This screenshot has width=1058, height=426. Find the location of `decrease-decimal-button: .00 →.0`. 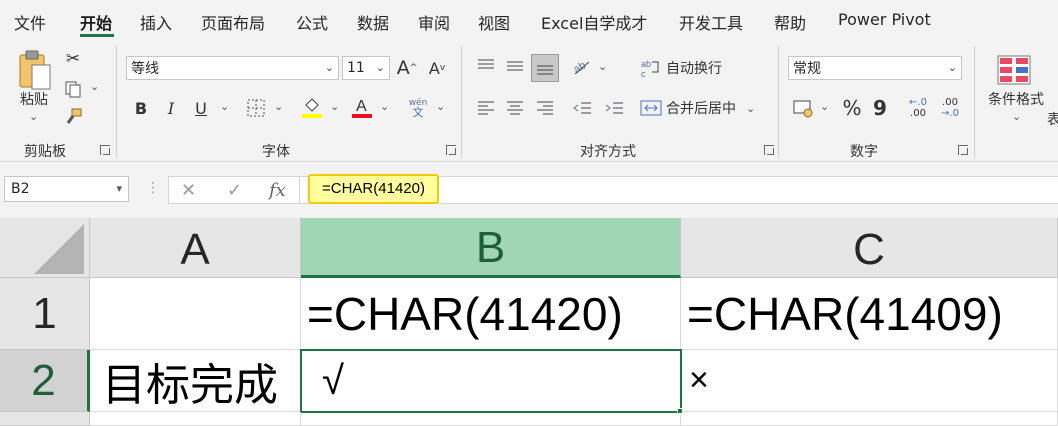

decrease-decimal-button: .00 →.0 is located at coordinates (950, 108).